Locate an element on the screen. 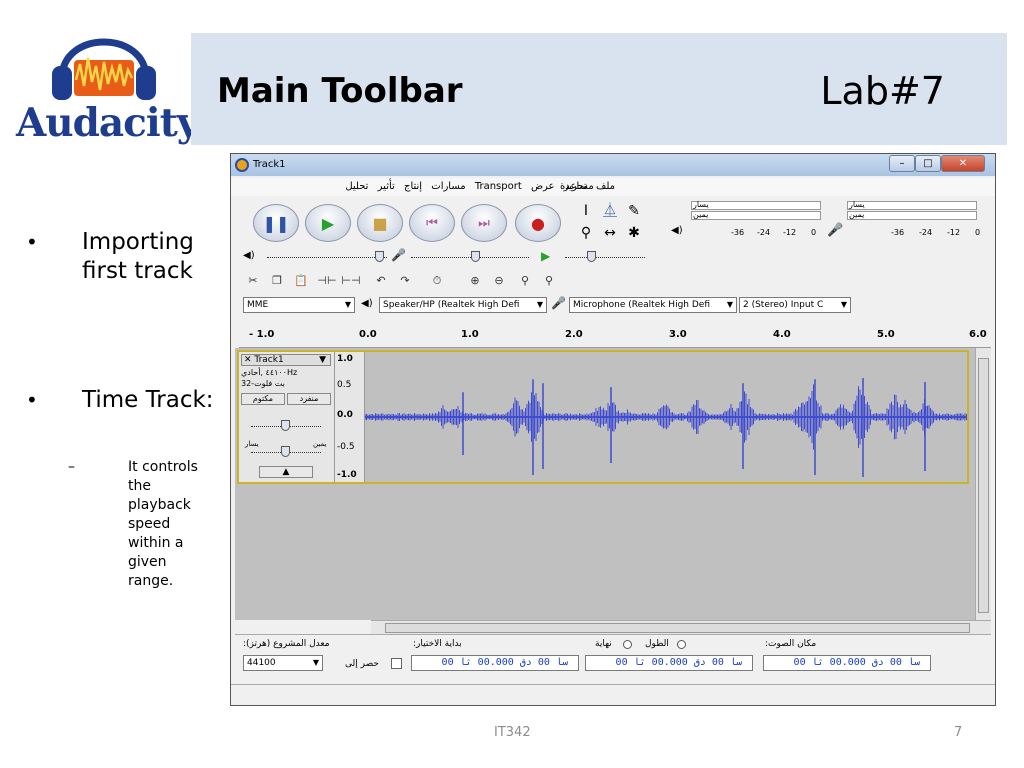  fit-project-icon: ⚲ is located at coordinates (549, 281).